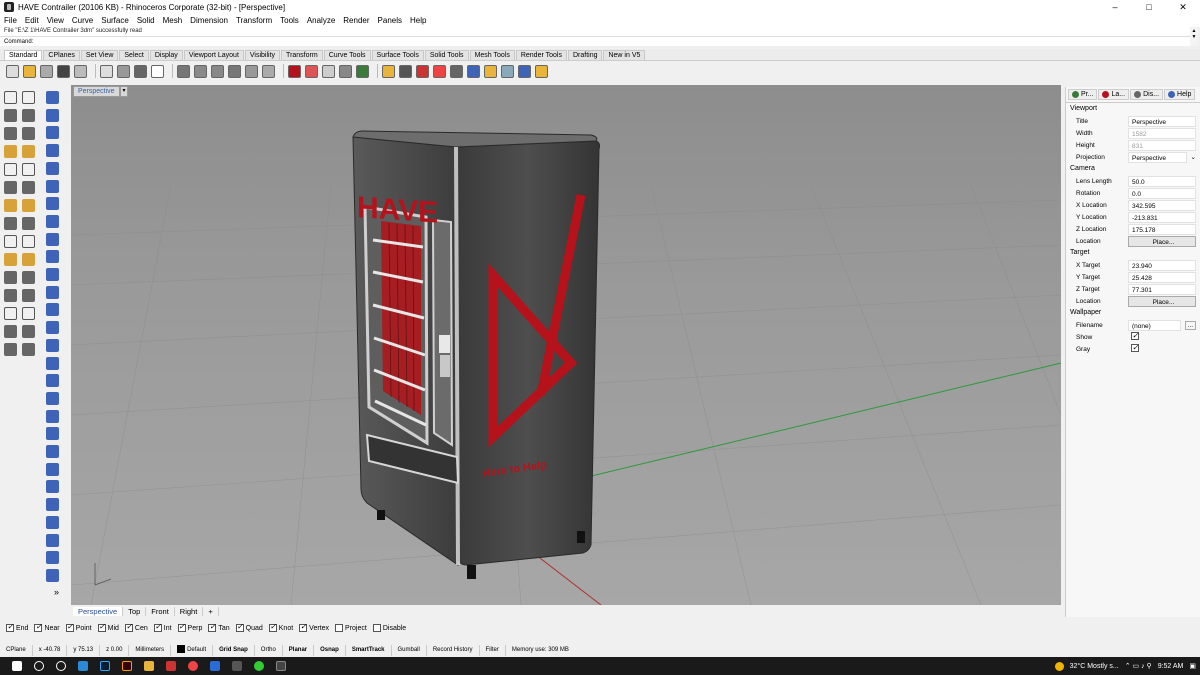 The image size is (1200, 675). I want to click on zoom-selected-icon, so click(268, 71).